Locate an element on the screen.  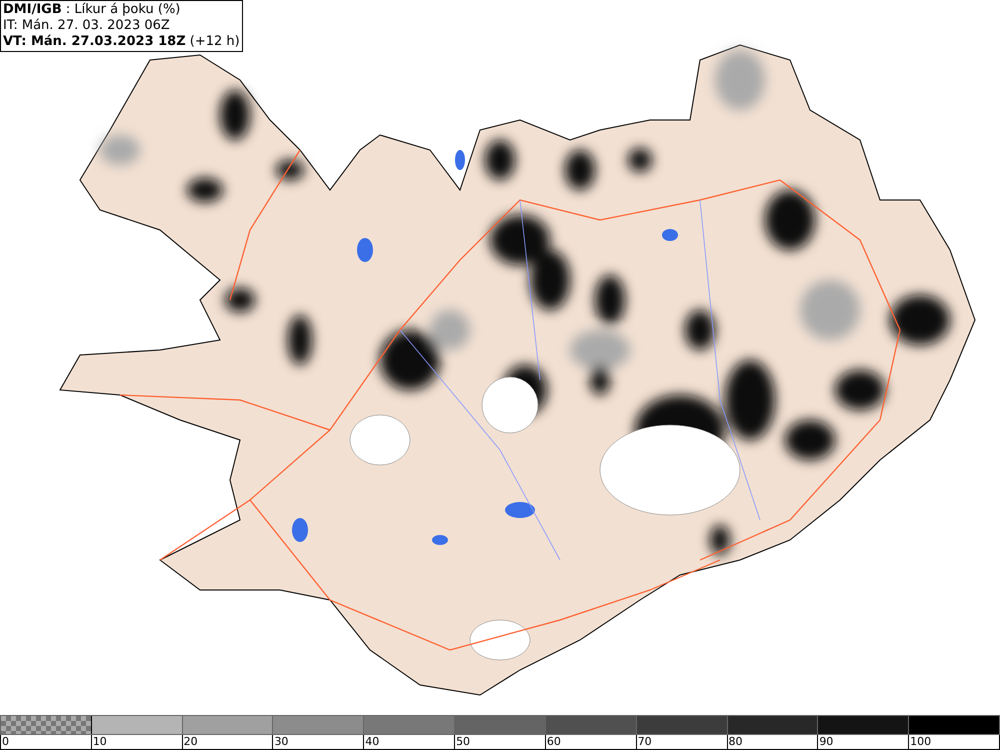
header-line: VT: Mán. 27.03.2023 18Z (+12 h) is located at coordinates (121, 42).